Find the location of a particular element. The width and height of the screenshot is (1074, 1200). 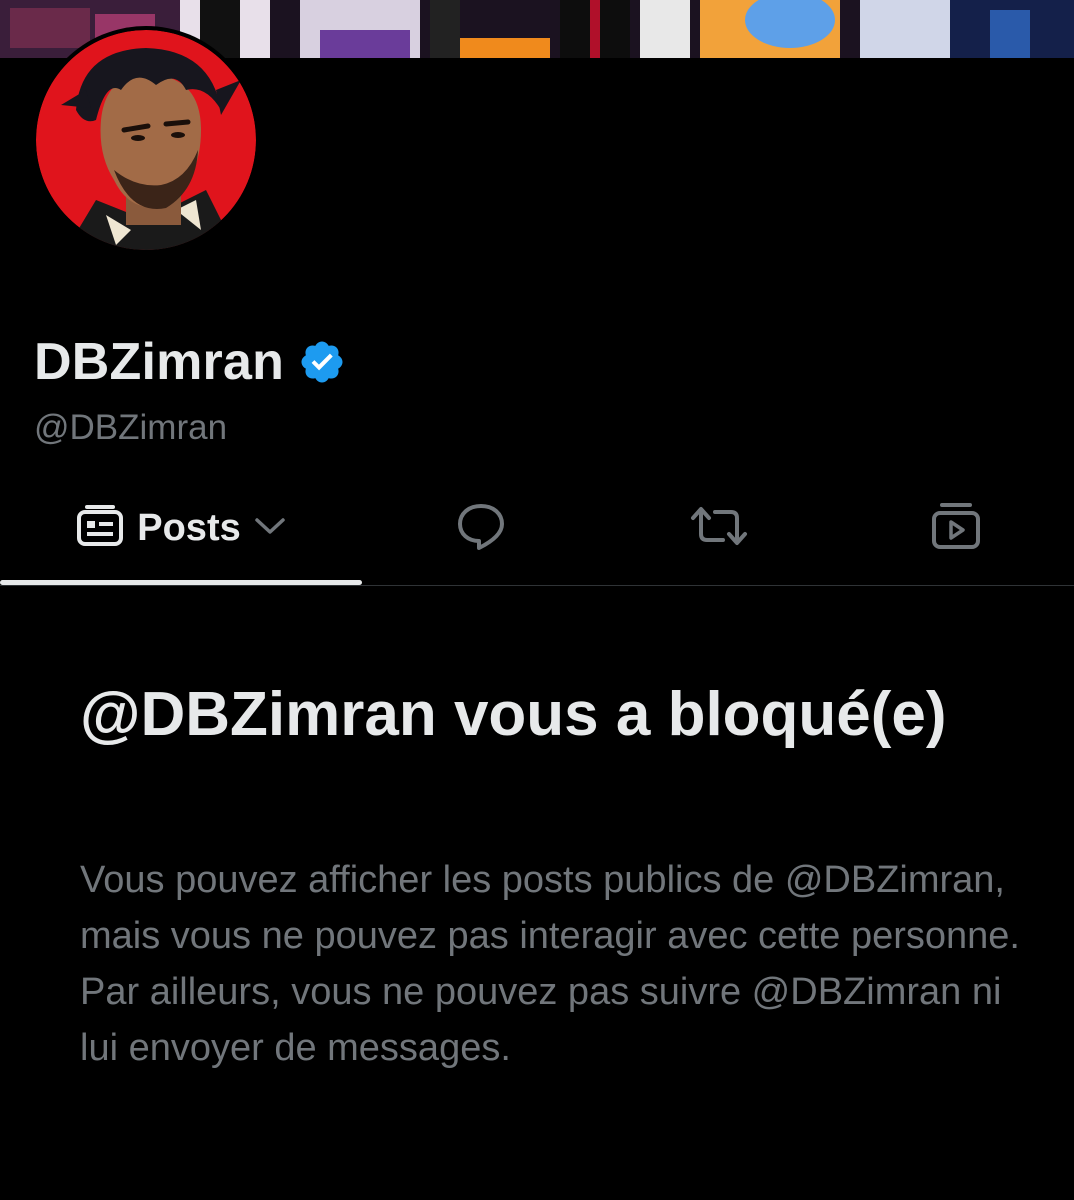

profile-name-row: DBZimran is located at coordinates (190, 362).